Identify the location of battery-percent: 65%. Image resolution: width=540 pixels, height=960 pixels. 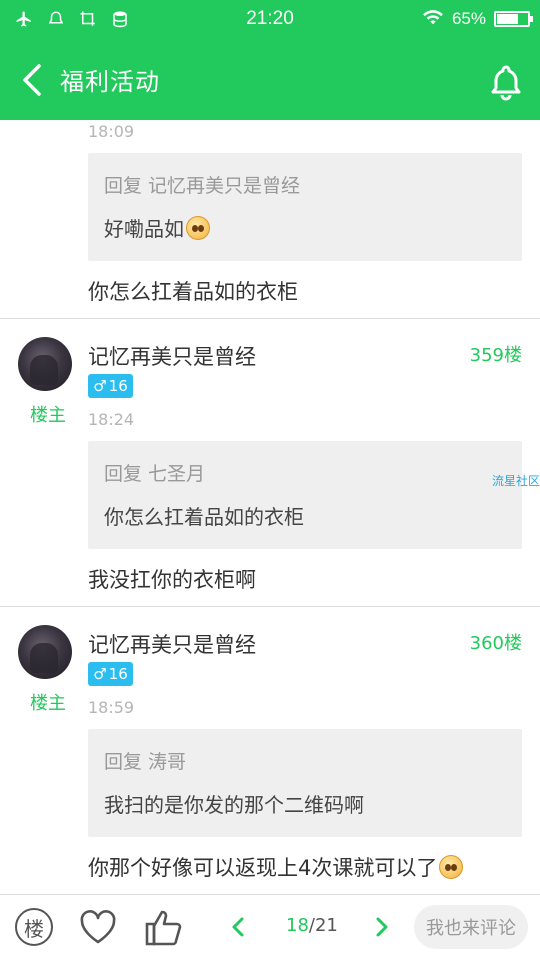
(468, 18).